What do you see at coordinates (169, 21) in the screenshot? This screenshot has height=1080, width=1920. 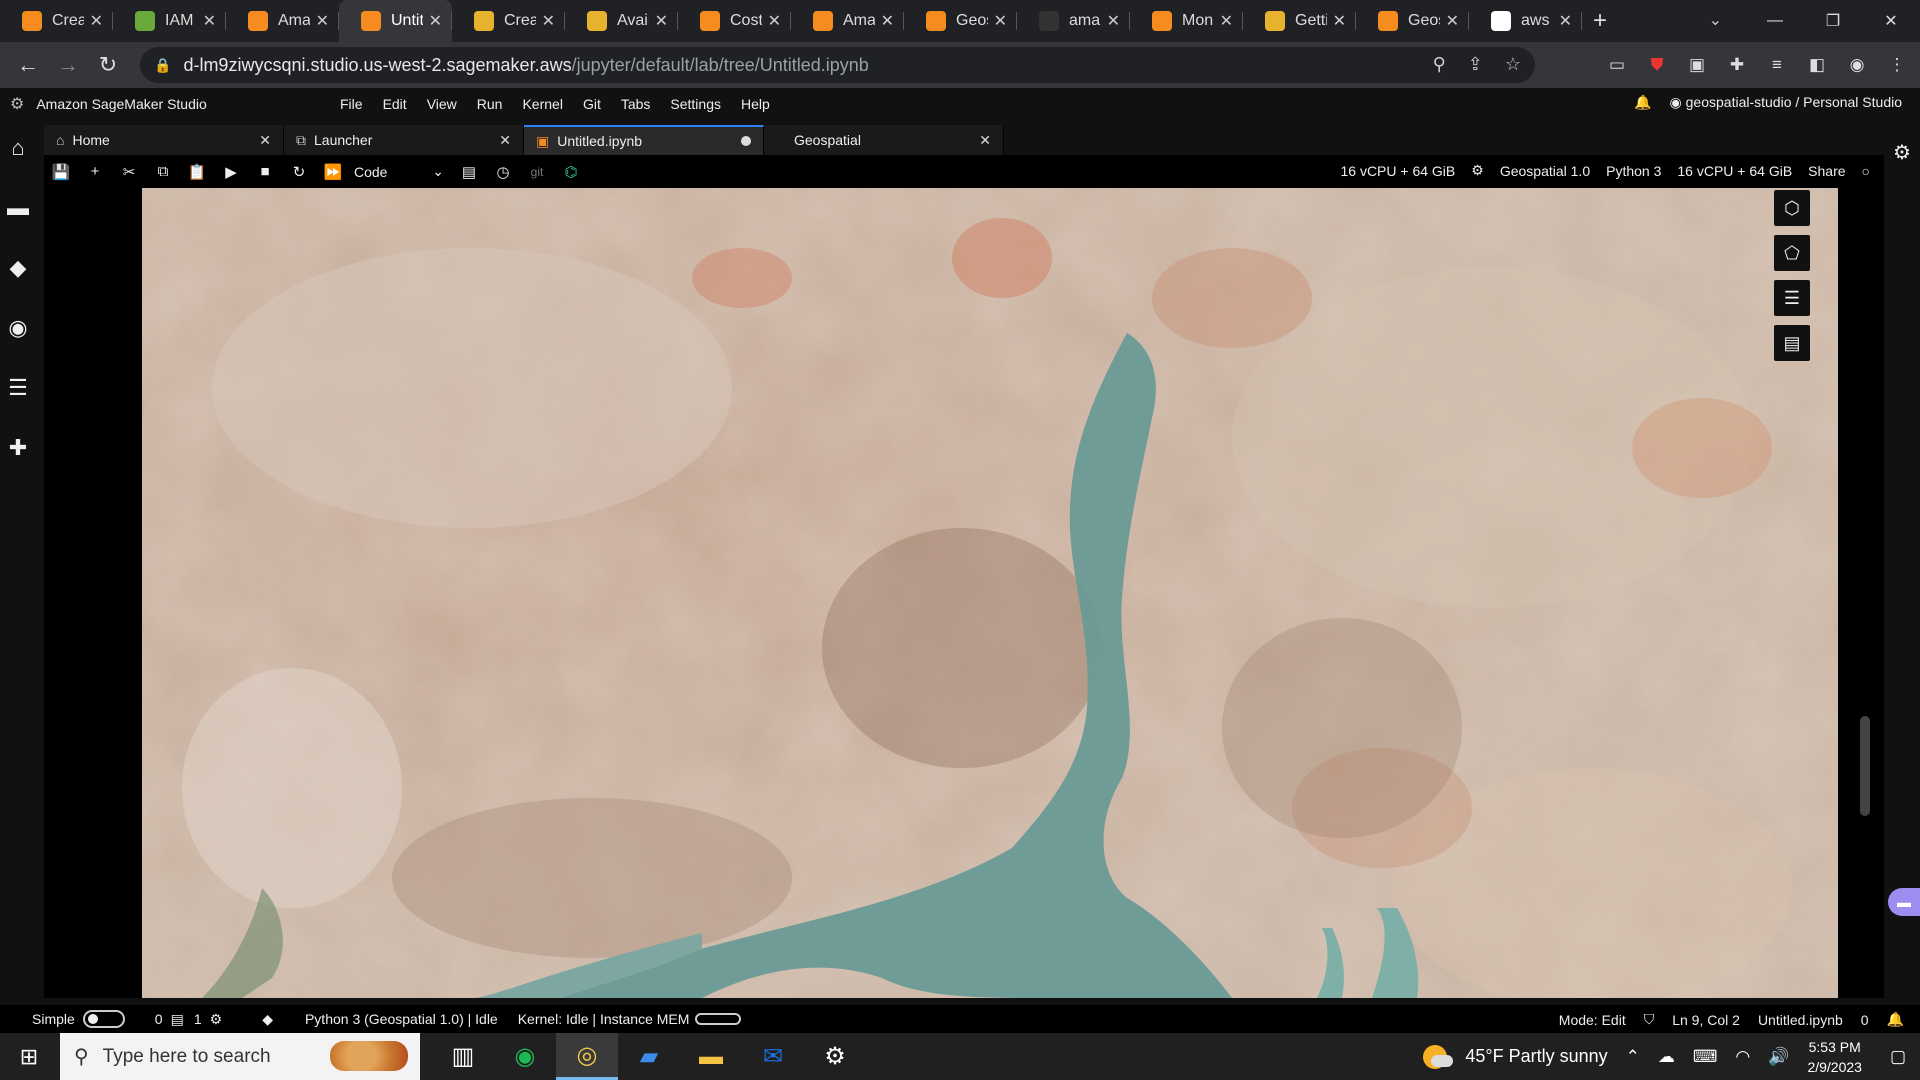 I see `browser-tab: IAM ✕` at bounding box center [169, 21].